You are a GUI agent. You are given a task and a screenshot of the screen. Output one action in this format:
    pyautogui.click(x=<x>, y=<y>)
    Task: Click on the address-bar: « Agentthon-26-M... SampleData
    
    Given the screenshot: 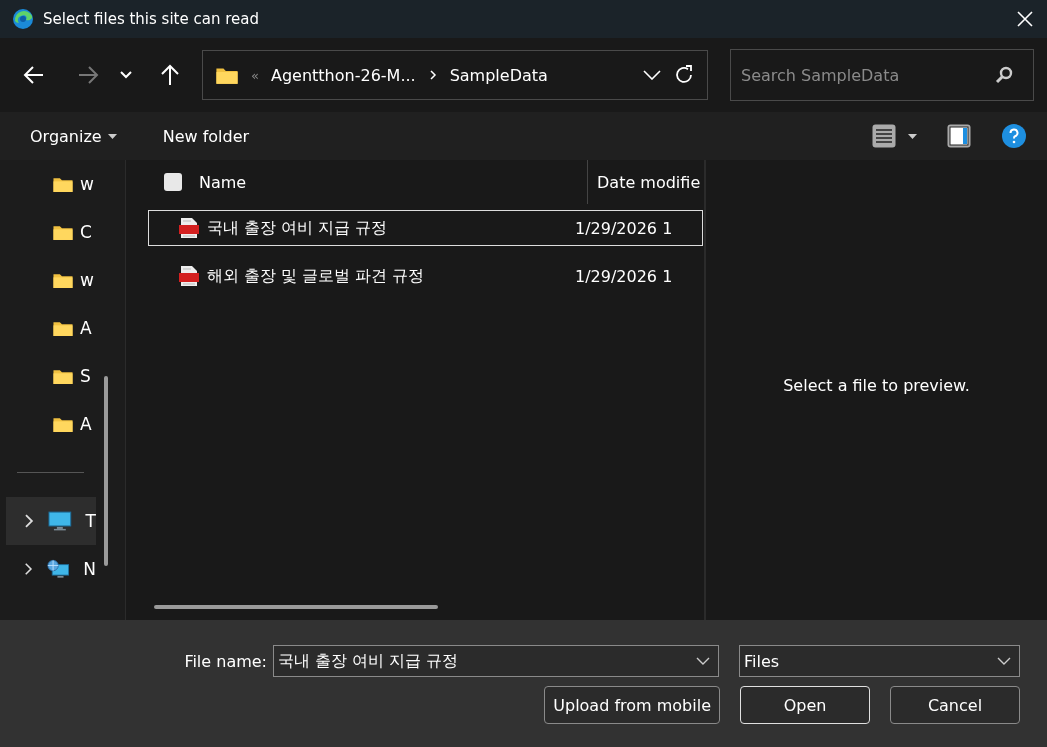 What is the action you would take?
    pyautogui.click(x=455, y=75)
    